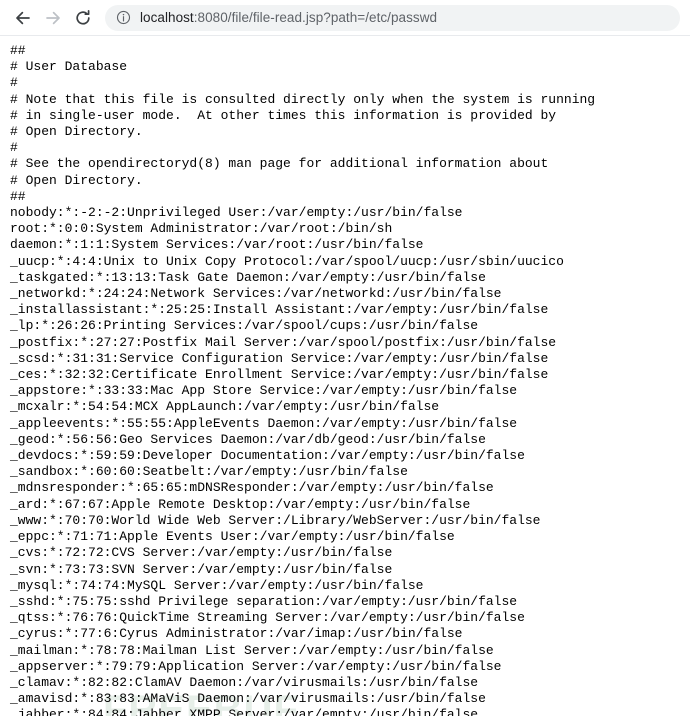  I want to click on reload-icon, so click(83, 18).